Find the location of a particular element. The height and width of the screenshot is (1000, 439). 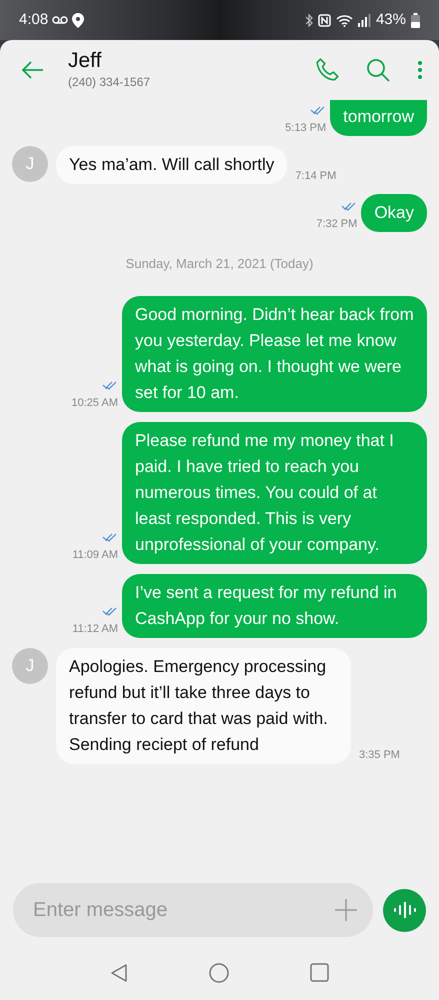

message-input: Enter message is located at coordinates (193, 910).